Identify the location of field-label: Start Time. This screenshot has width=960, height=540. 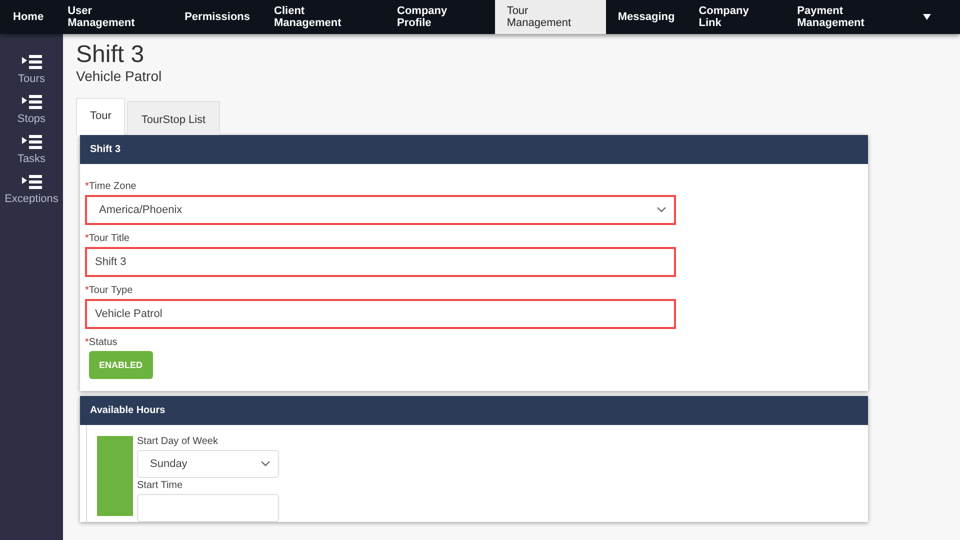
(160, 485).